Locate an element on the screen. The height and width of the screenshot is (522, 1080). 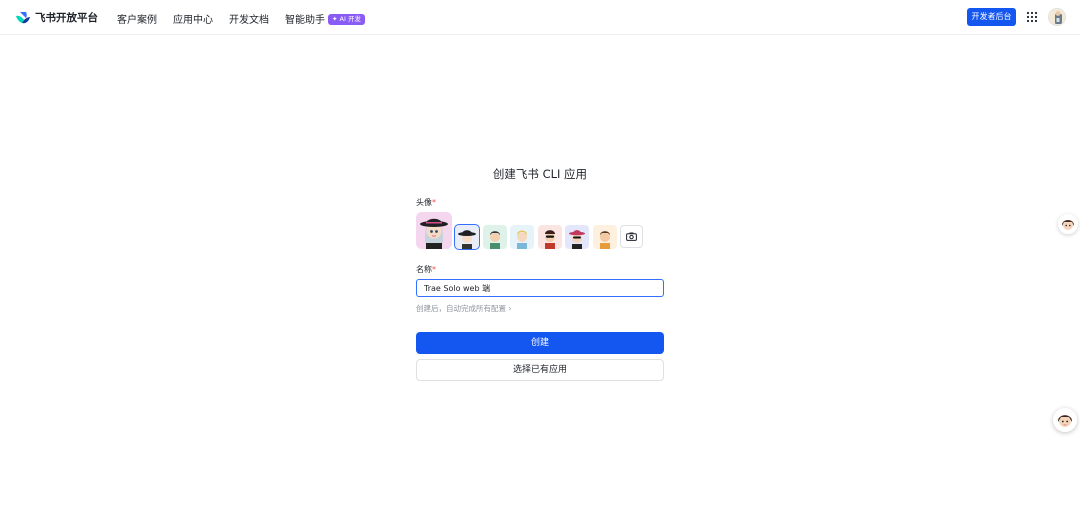
avatar-options is located at coordinates (548, 237).